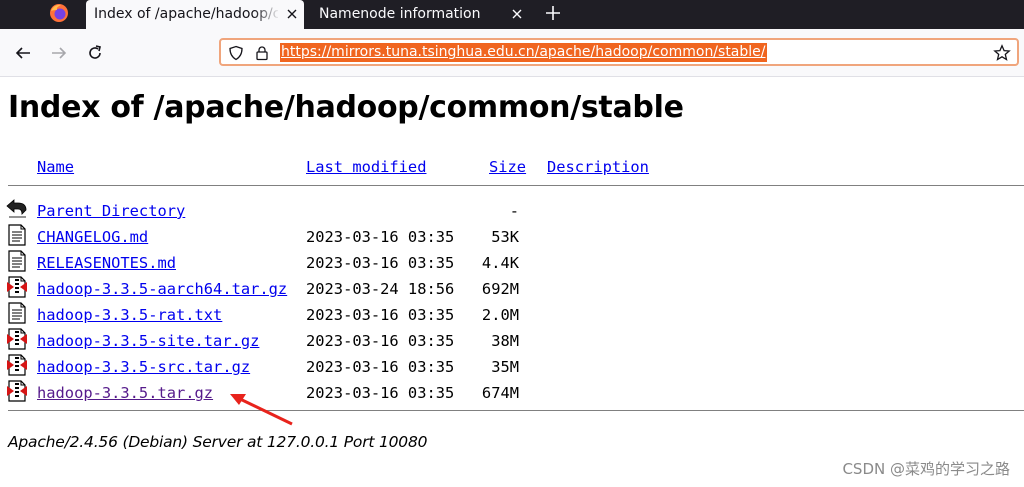 The image size is (1024, 487). Describe the element at coordinates (926, 469) in the screenshot. I see `csdn-watermark: CSDN @菜鸡的学习之路` at that location.